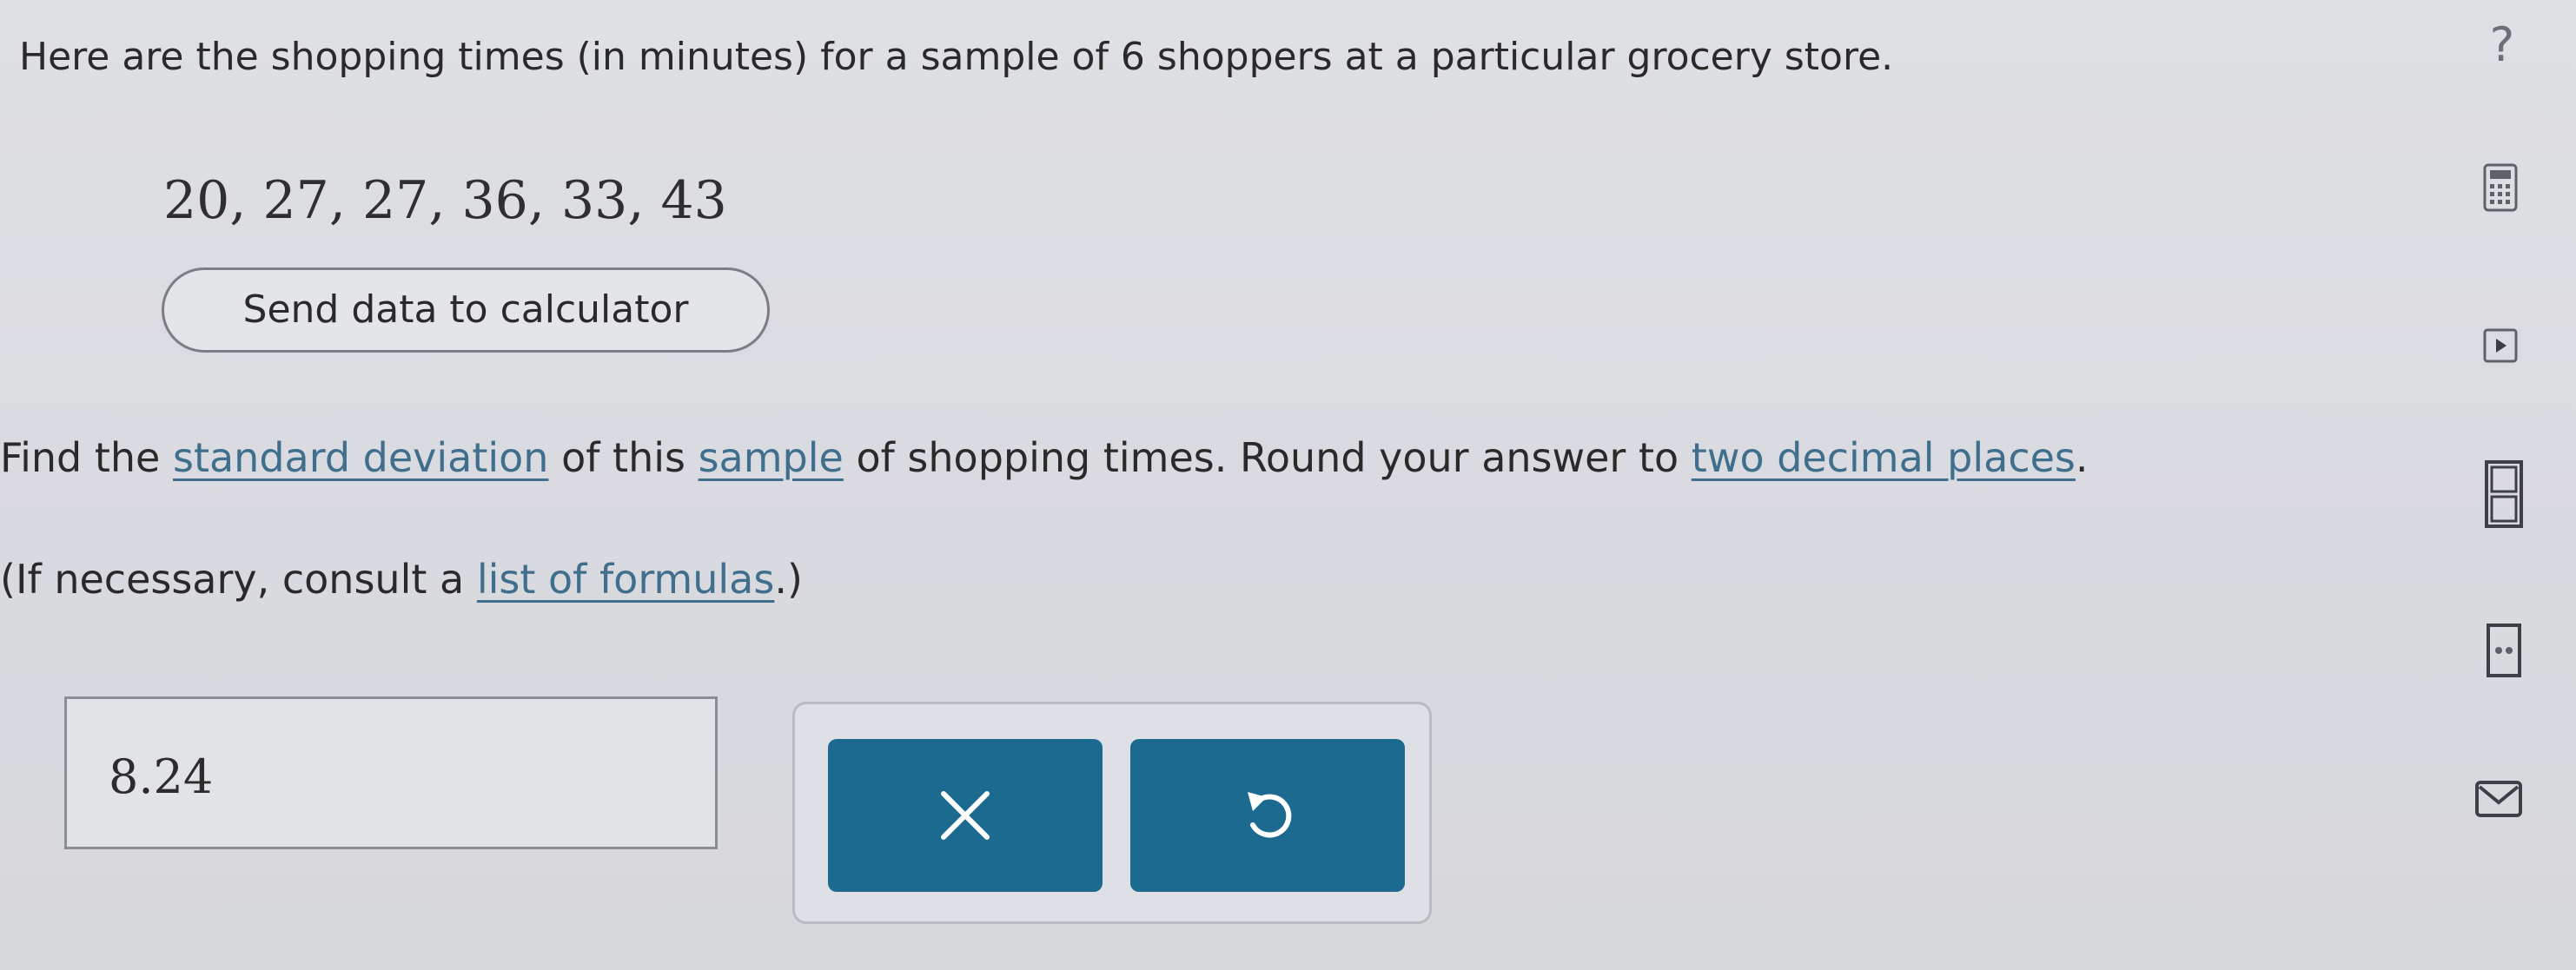  I want to click on undo-button, so click(1267, 815).